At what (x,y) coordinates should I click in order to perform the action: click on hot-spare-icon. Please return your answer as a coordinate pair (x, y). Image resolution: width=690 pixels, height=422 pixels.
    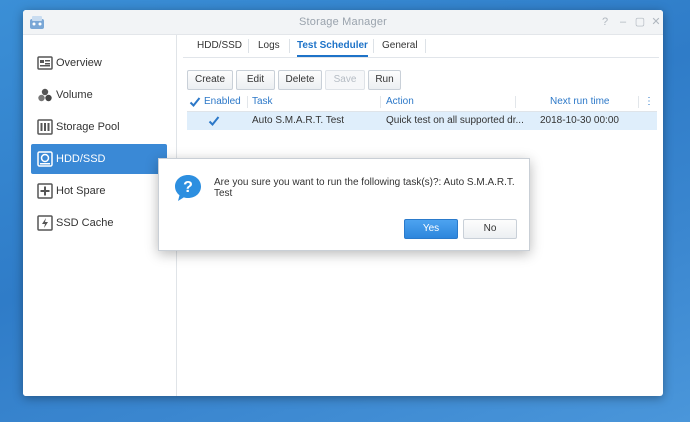
    Looking at the image, I should click on (45, 191).